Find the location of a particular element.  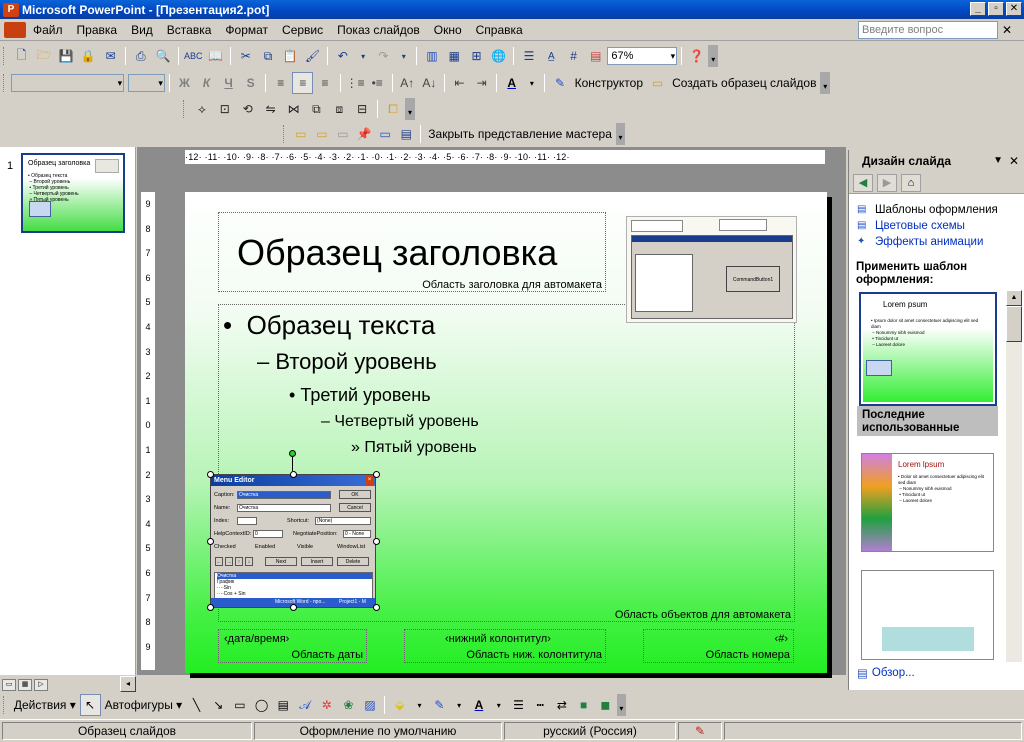

edit-points-icon: ⧠ is located at coordinates (393, 109).